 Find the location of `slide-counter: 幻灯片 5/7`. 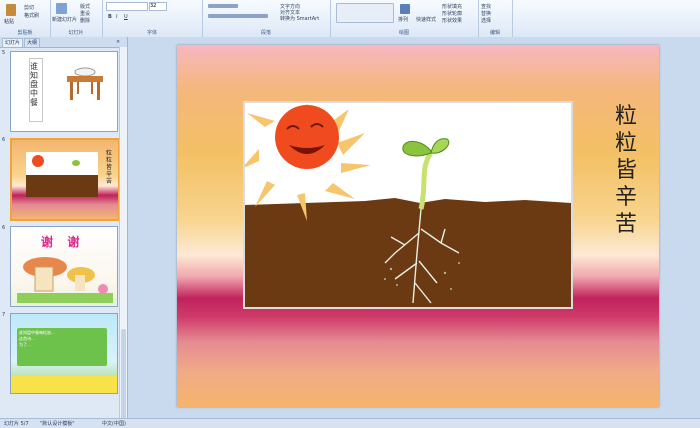

slide-counter: 幻灯片 5/7 is located at coordinates (16, 424).